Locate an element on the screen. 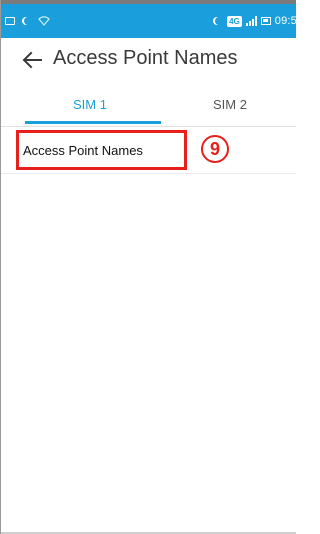  tab-sim-1: SIM 1 is located at coordinates (90, 104).